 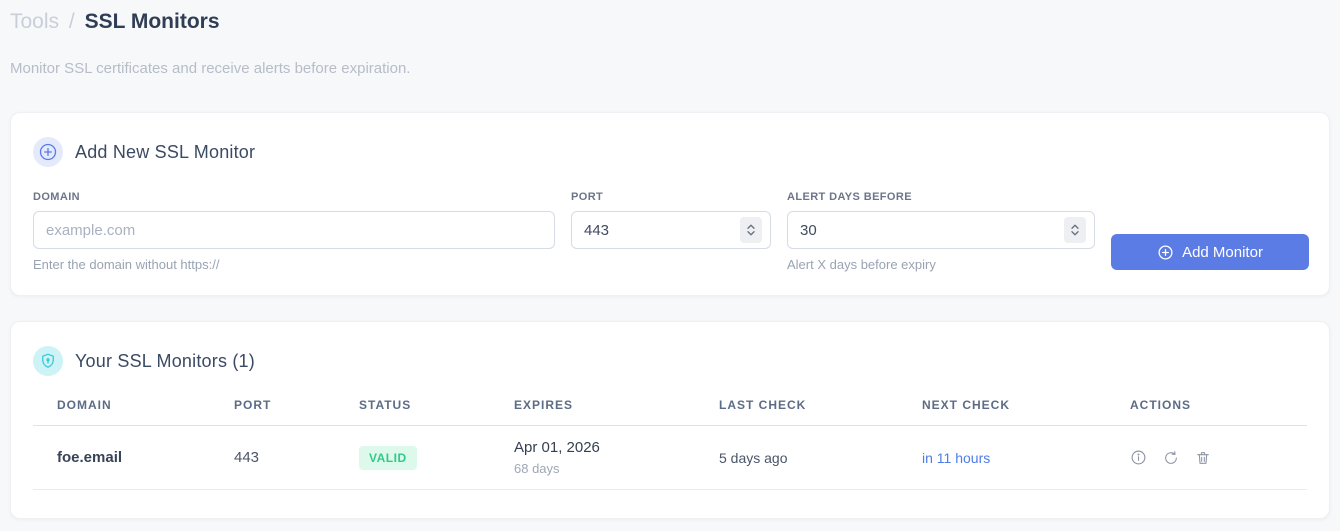 I want to click on alert-days-helper-text: Alert X days before expiry, so click(x=861, y=264).